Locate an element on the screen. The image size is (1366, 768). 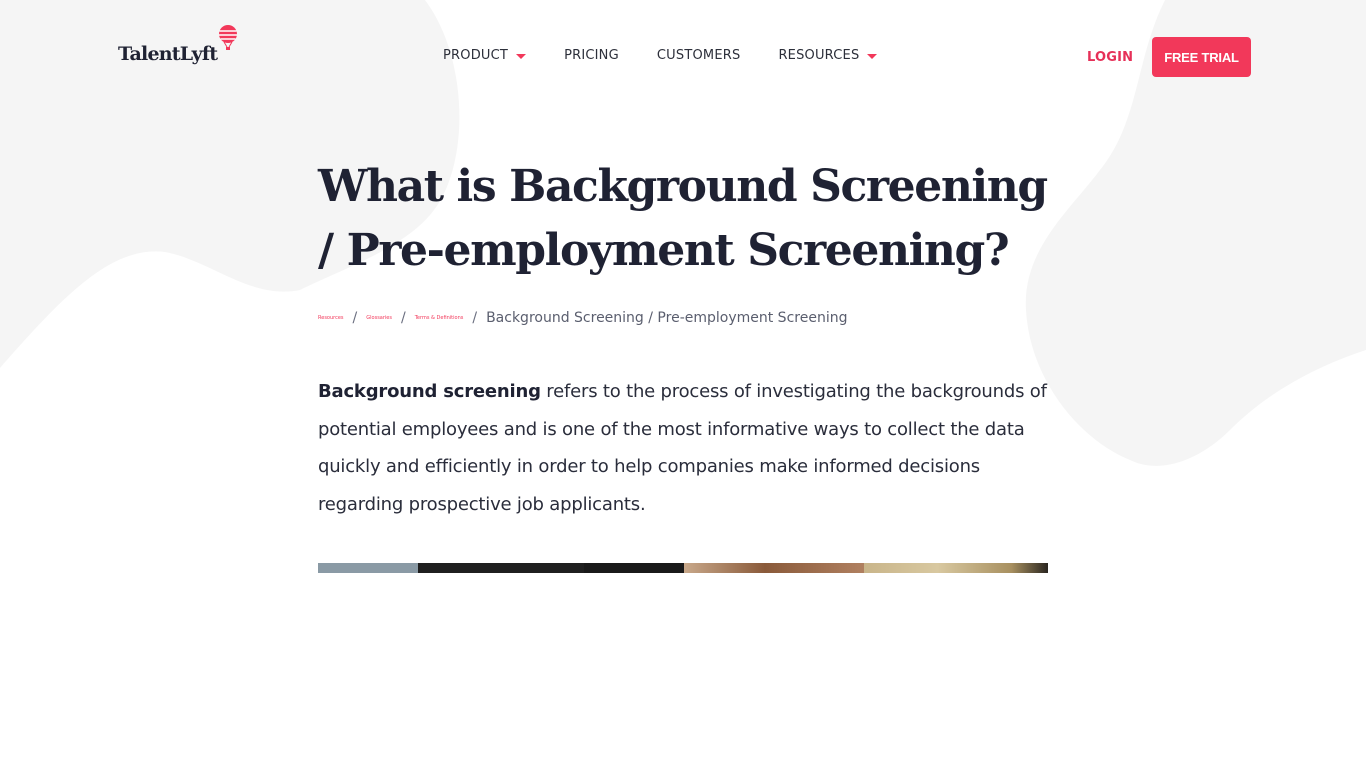
nav-item-label: RESOURCES is located at coordinates (819, 55).